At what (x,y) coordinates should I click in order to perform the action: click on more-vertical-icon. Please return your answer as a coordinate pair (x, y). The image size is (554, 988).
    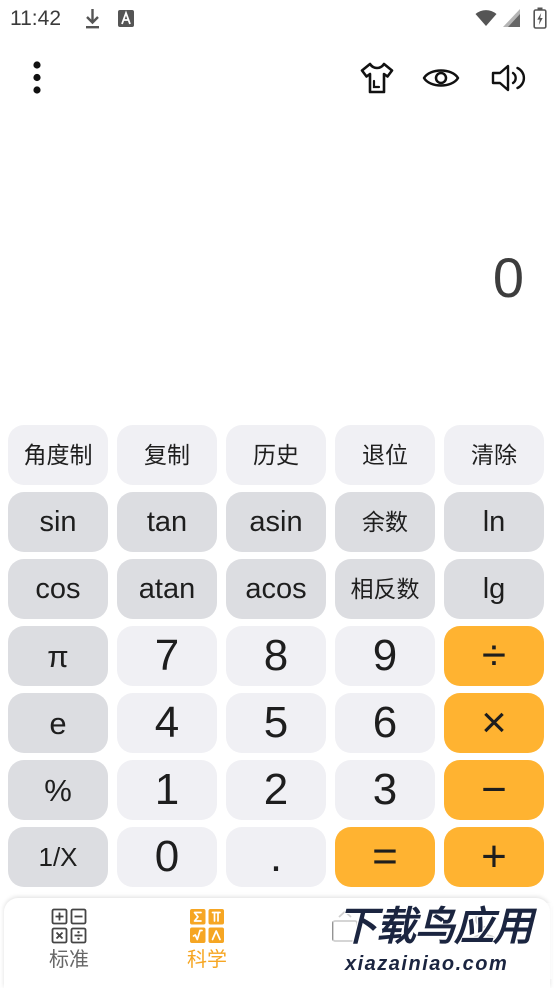
    Looking at the image, I should click on (37, 78).